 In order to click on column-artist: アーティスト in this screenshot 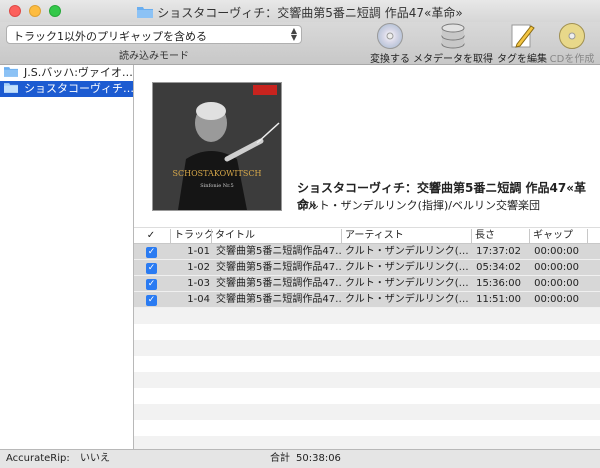, I will do `click(406, 236)`.